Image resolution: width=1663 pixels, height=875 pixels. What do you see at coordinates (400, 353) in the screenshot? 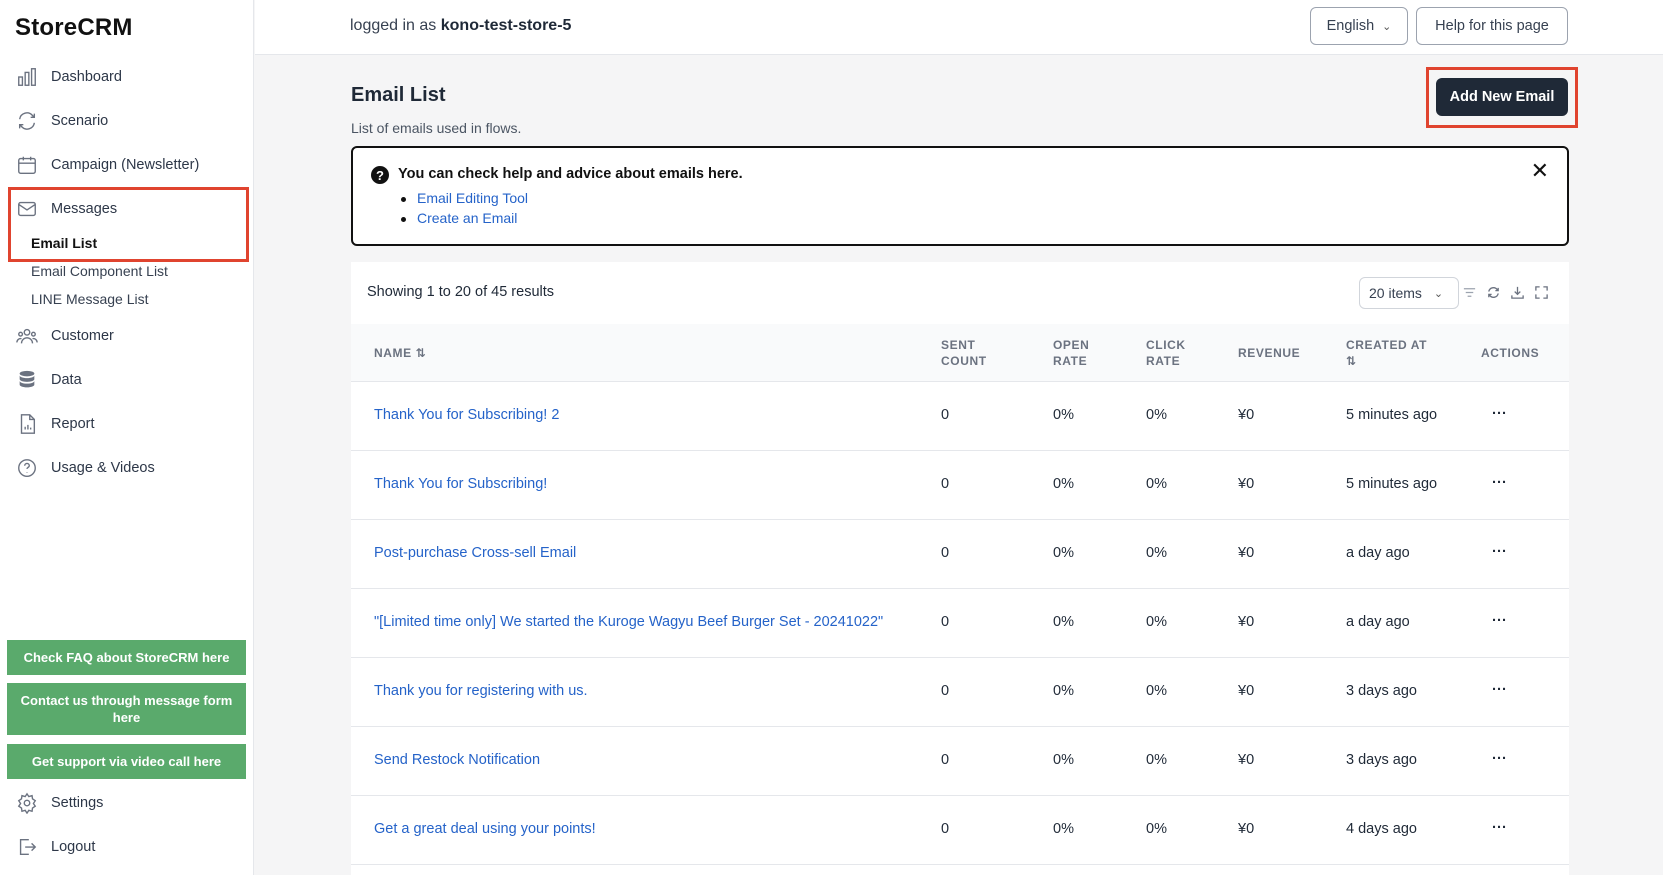
I see `column-name: NAME ⇅` at bounding box center [400, 353].